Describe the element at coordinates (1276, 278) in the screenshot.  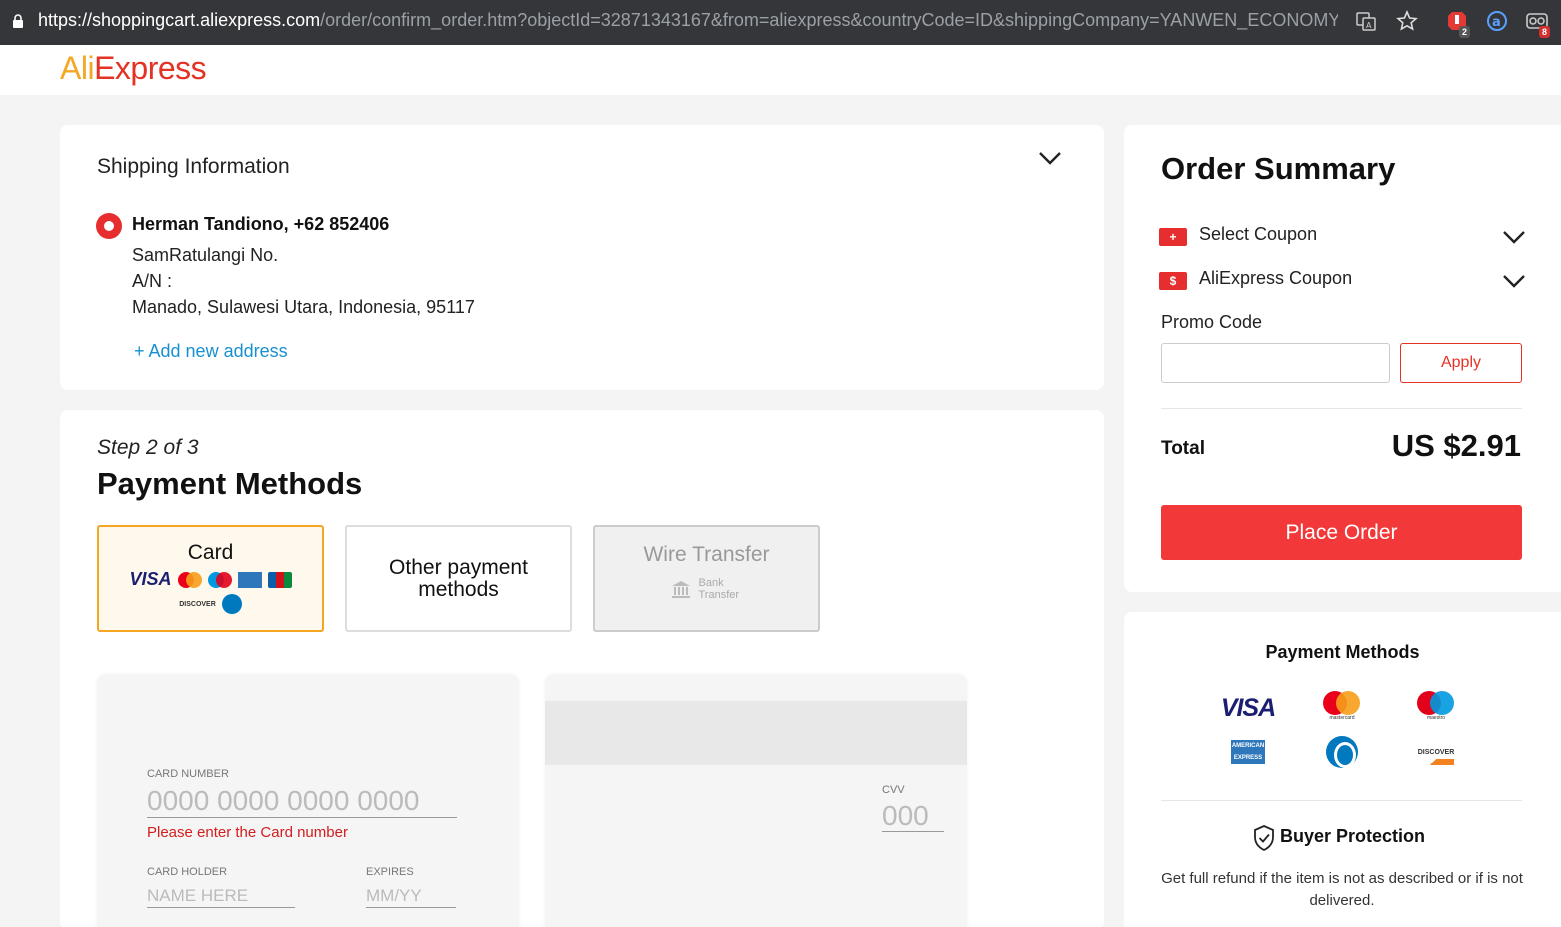
I see `aliexpress-coupon-label: AliExpress Coupon` at that location.